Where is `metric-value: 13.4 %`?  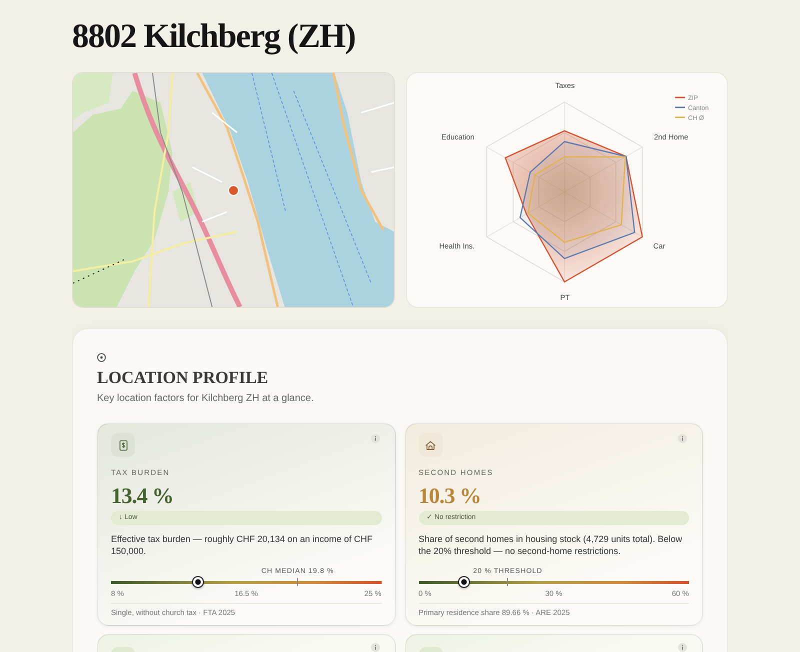
metric-value: 13.4 % is located at coordinates (142, 495).